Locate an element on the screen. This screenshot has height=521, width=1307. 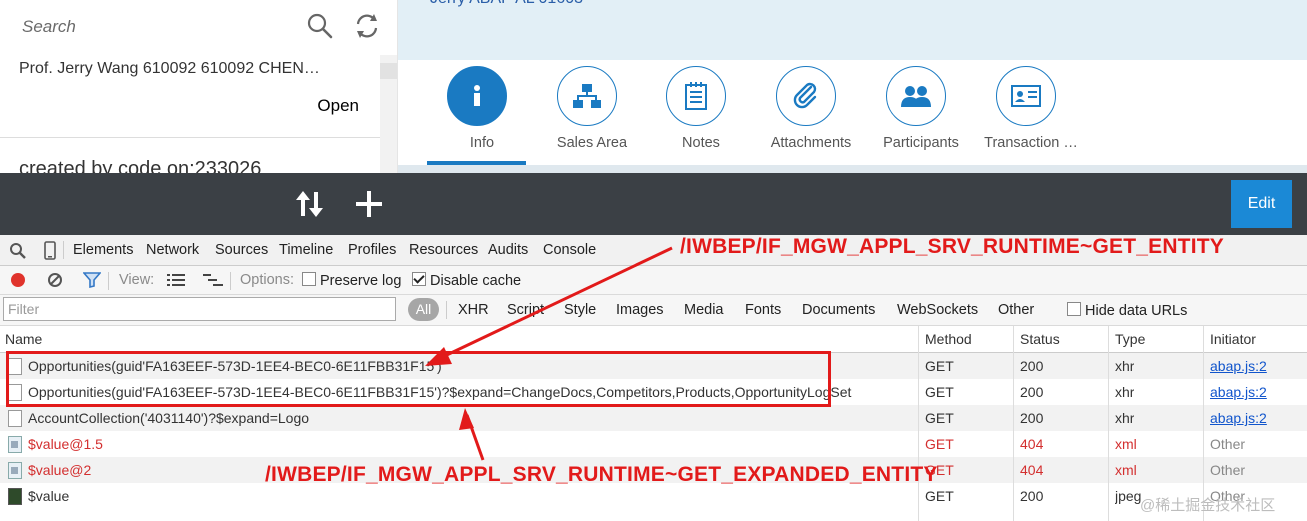
type-filter-websockets: WebSockets is located at coordinates (937, 310).